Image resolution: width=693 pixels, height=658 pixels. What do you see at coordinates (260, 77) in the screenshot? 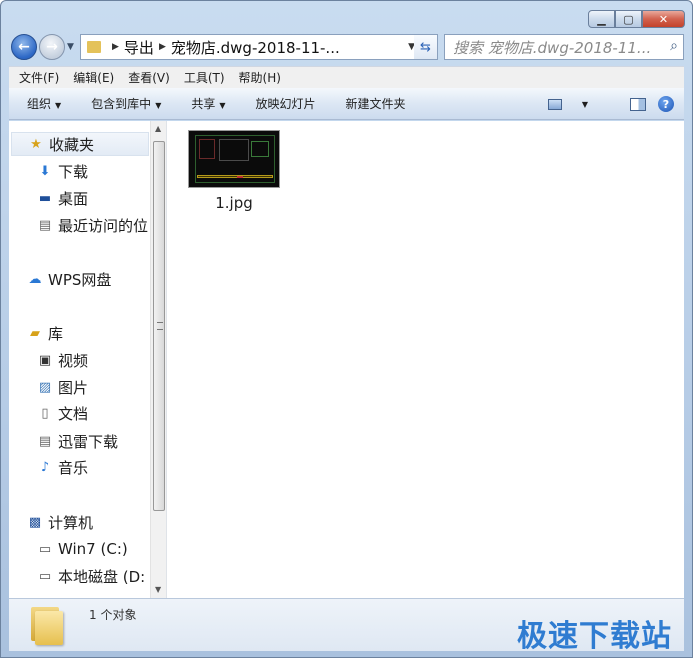
I see `menu-help: 帮助(H)` at bounding box center [260, 77].